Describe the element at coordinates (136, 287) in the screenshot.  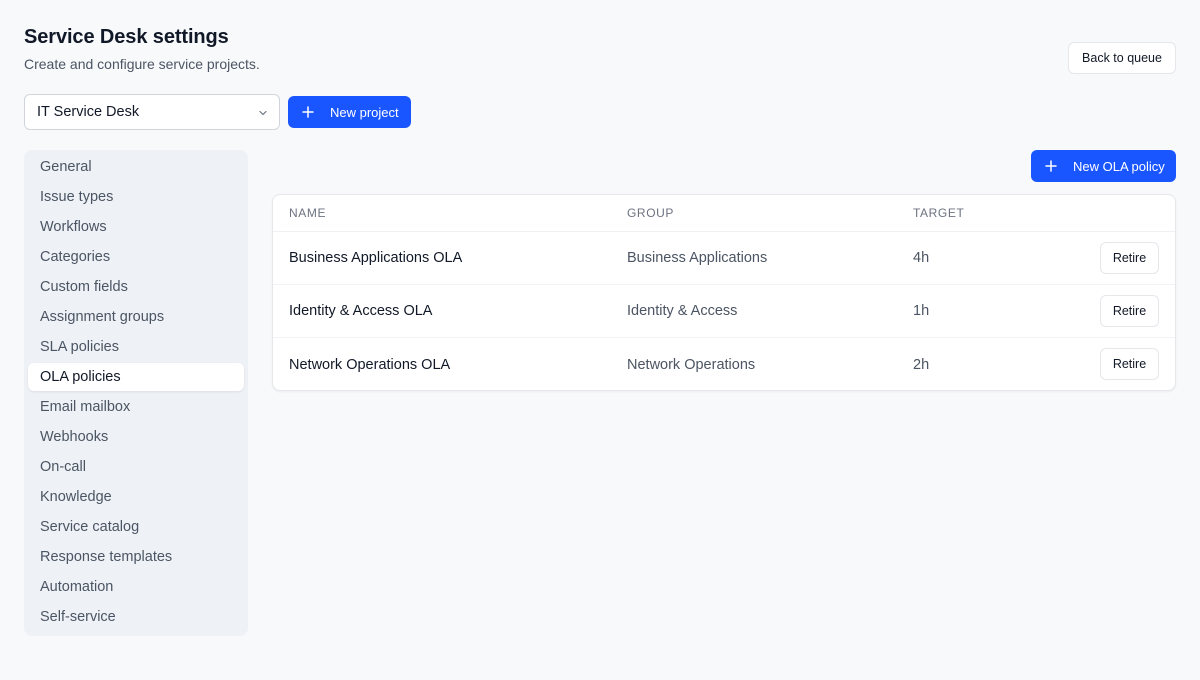
I see `sidebar-item-custom-fields: Custom fields` at that location.